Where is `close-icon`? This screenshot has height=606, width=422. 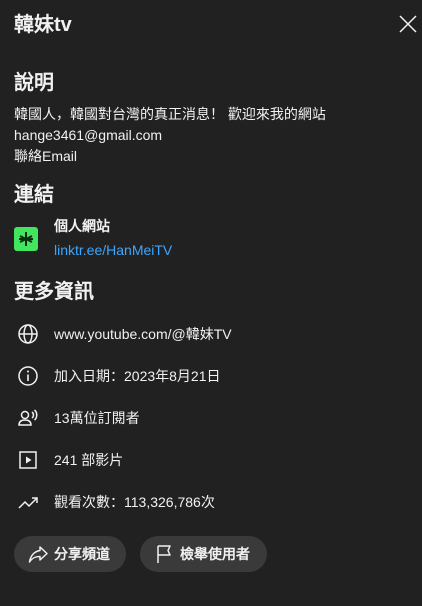 close-icon is located at coordinates (408, 24).